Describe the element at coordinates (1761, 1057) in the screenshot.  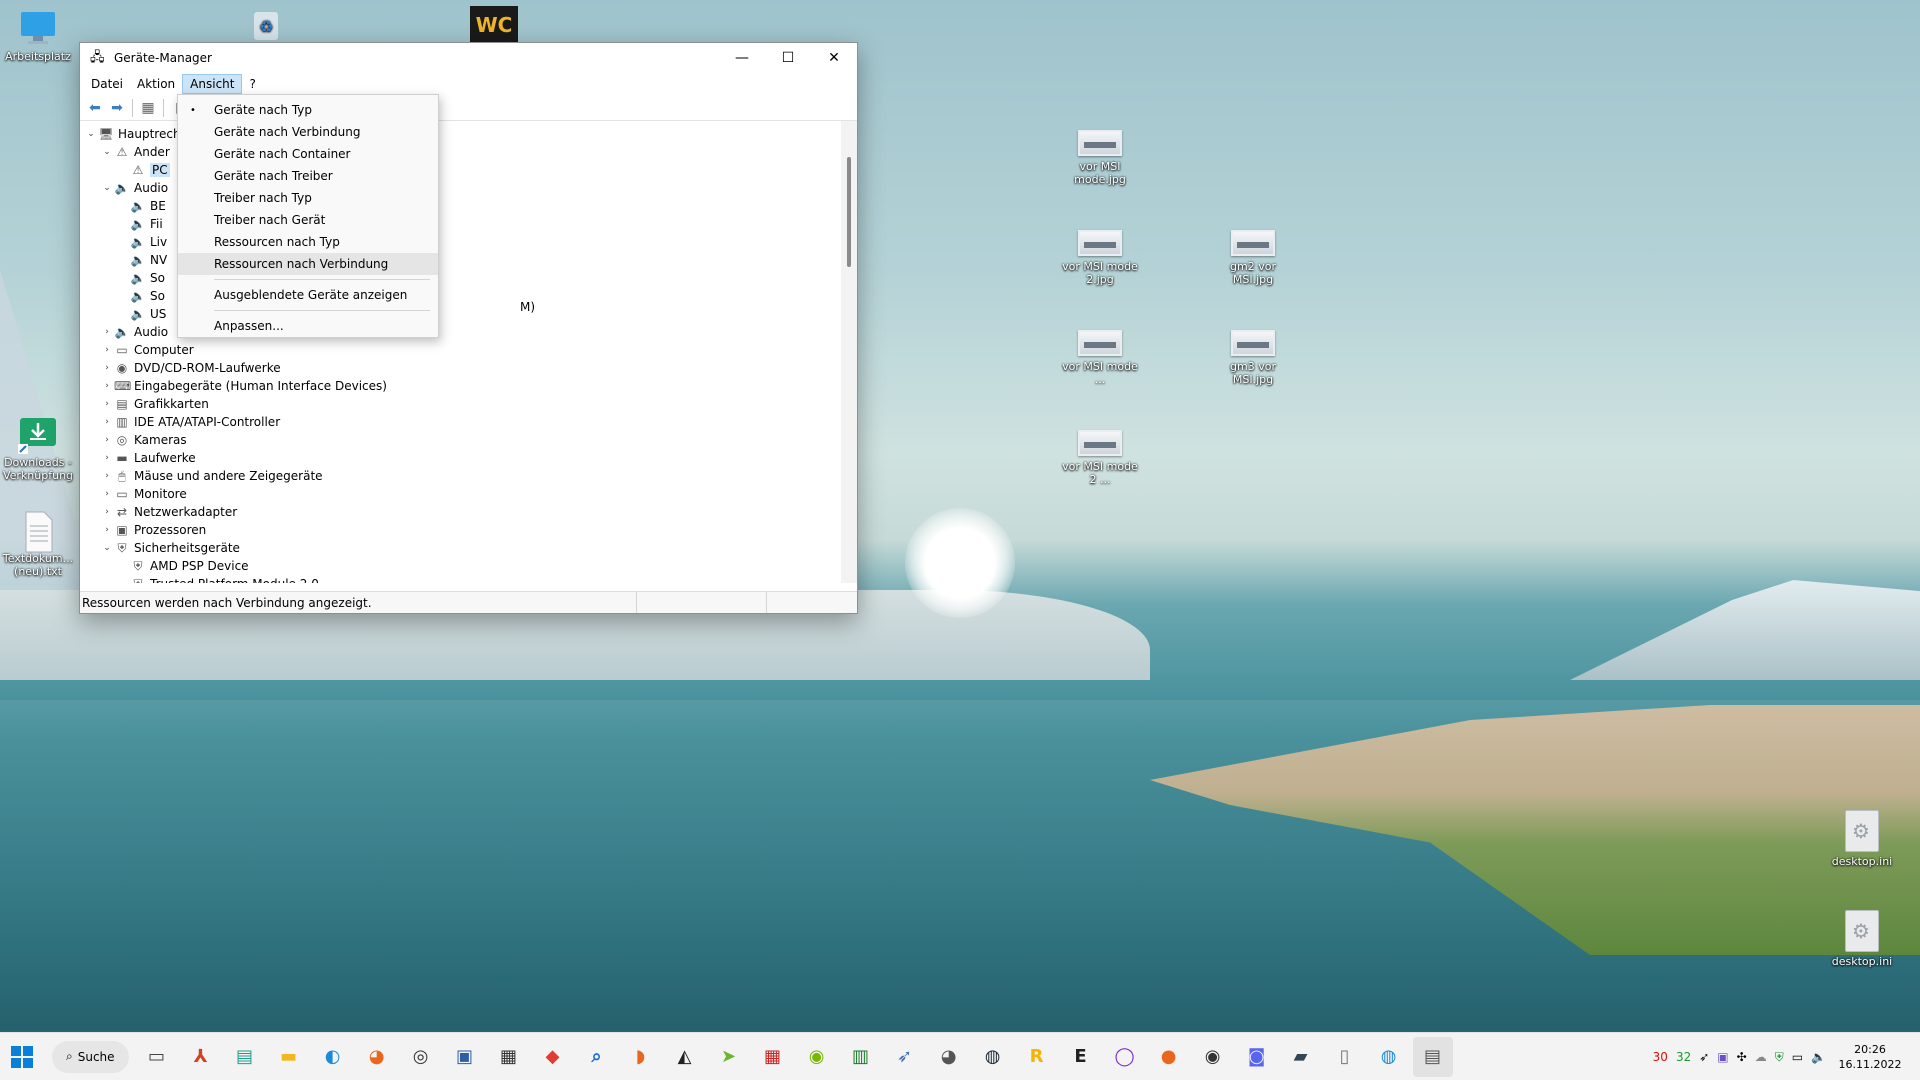
I see `cloud-icon: ☁` at that location.